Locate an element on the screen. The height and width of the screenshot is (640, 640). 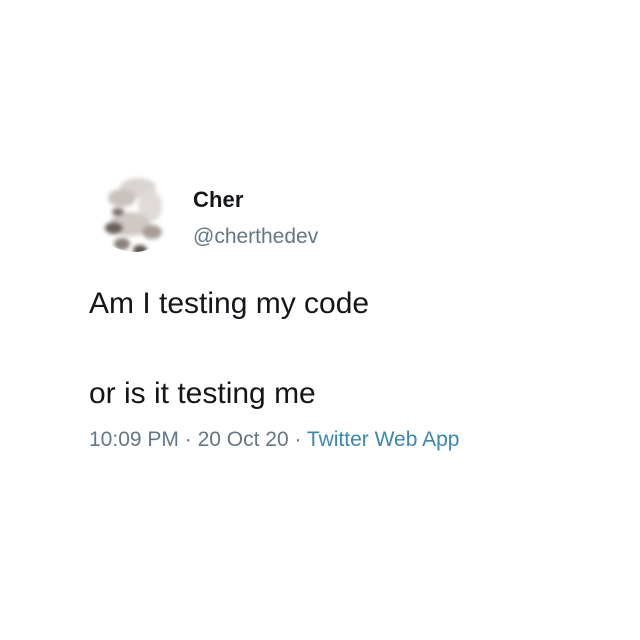
user-handle: @cherthedev is located at coordinates (255, 237).